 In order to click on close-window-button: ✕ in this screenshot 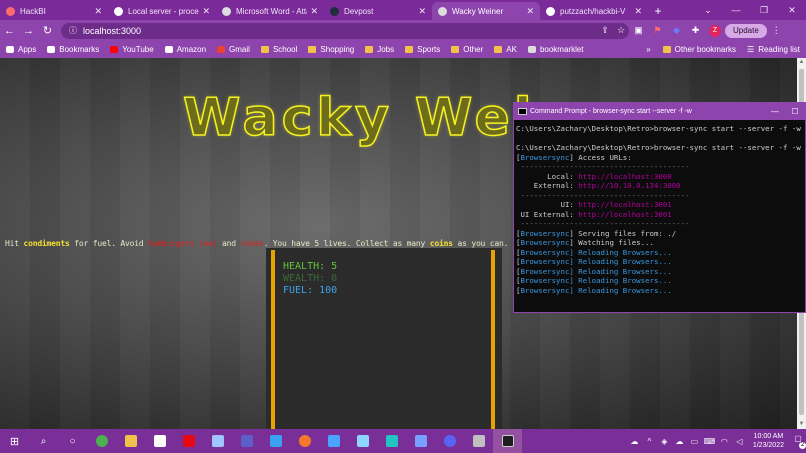, I will do `click(792, 10)`.